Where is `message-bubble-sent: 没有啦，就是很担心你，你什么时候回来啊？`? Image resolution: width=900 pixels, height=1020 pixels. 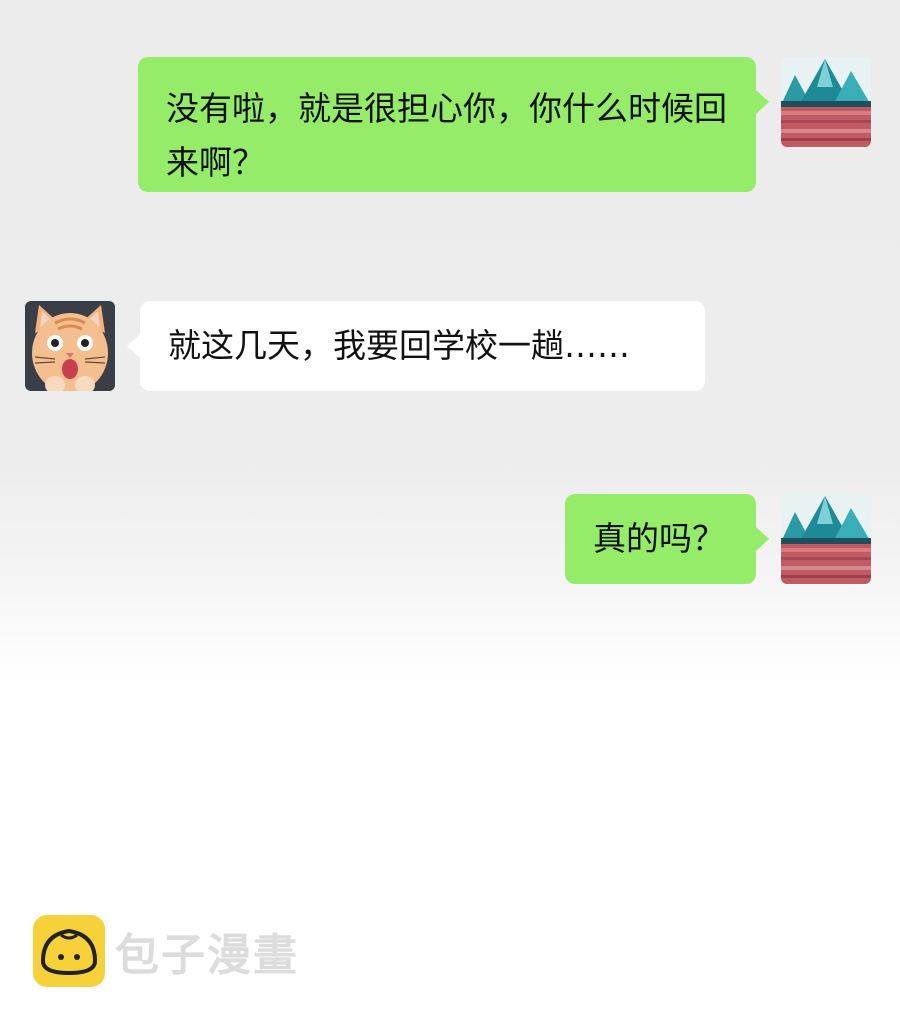
message-bubble-sent: 没有啦，就是很担心你，你什么时候回来啊？ is located at coordinates (447, 124).